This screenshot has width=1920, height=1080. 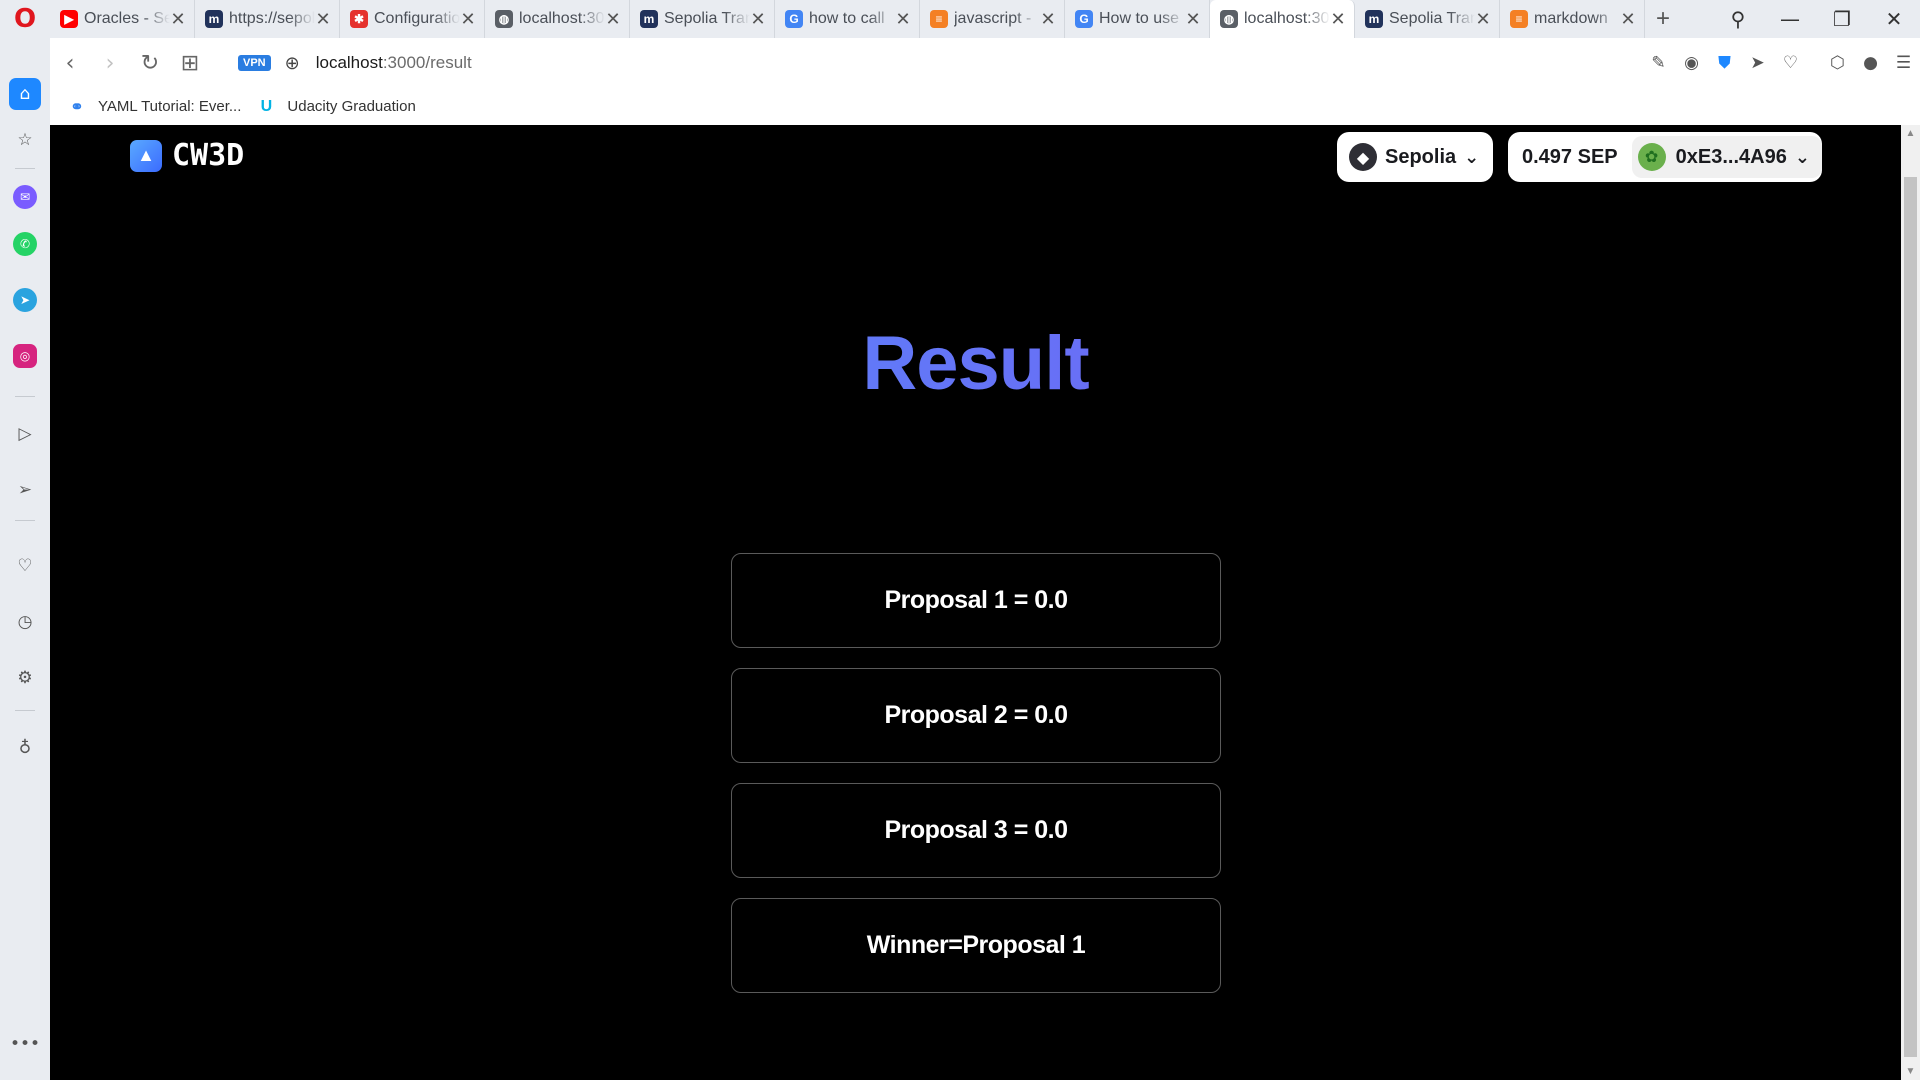 I want to click on thirdweb-logo-icon: ▲, so click(x=146, y=155).